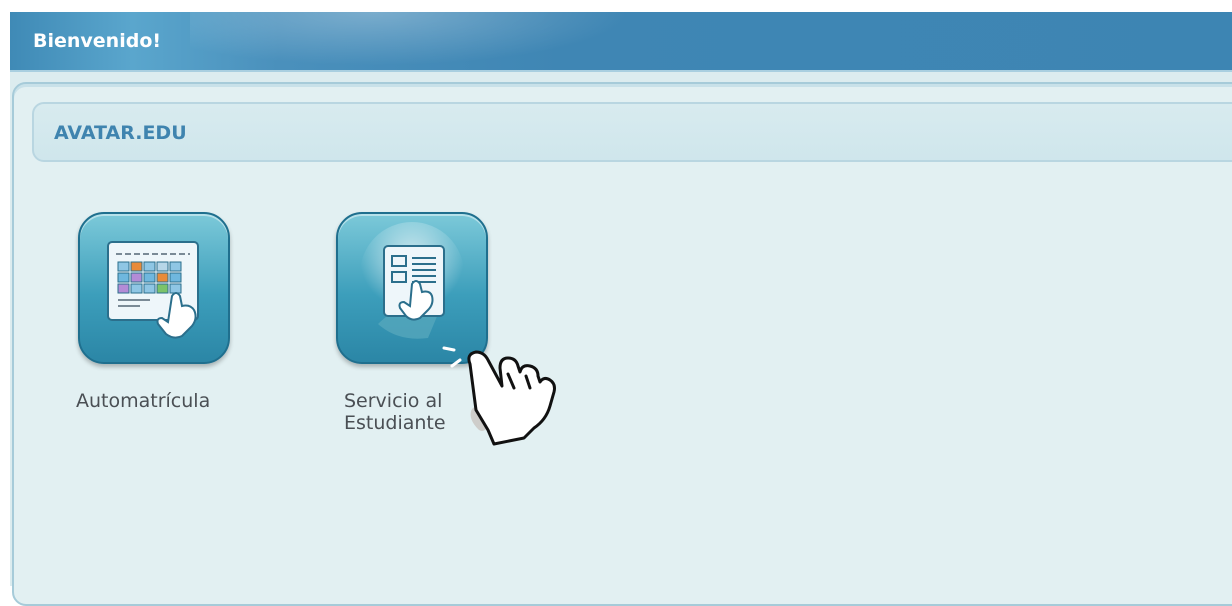 This screenshot has width=1232, height=606. I want to click on panel-title: AVATAR.EDU, so click(120, 133).